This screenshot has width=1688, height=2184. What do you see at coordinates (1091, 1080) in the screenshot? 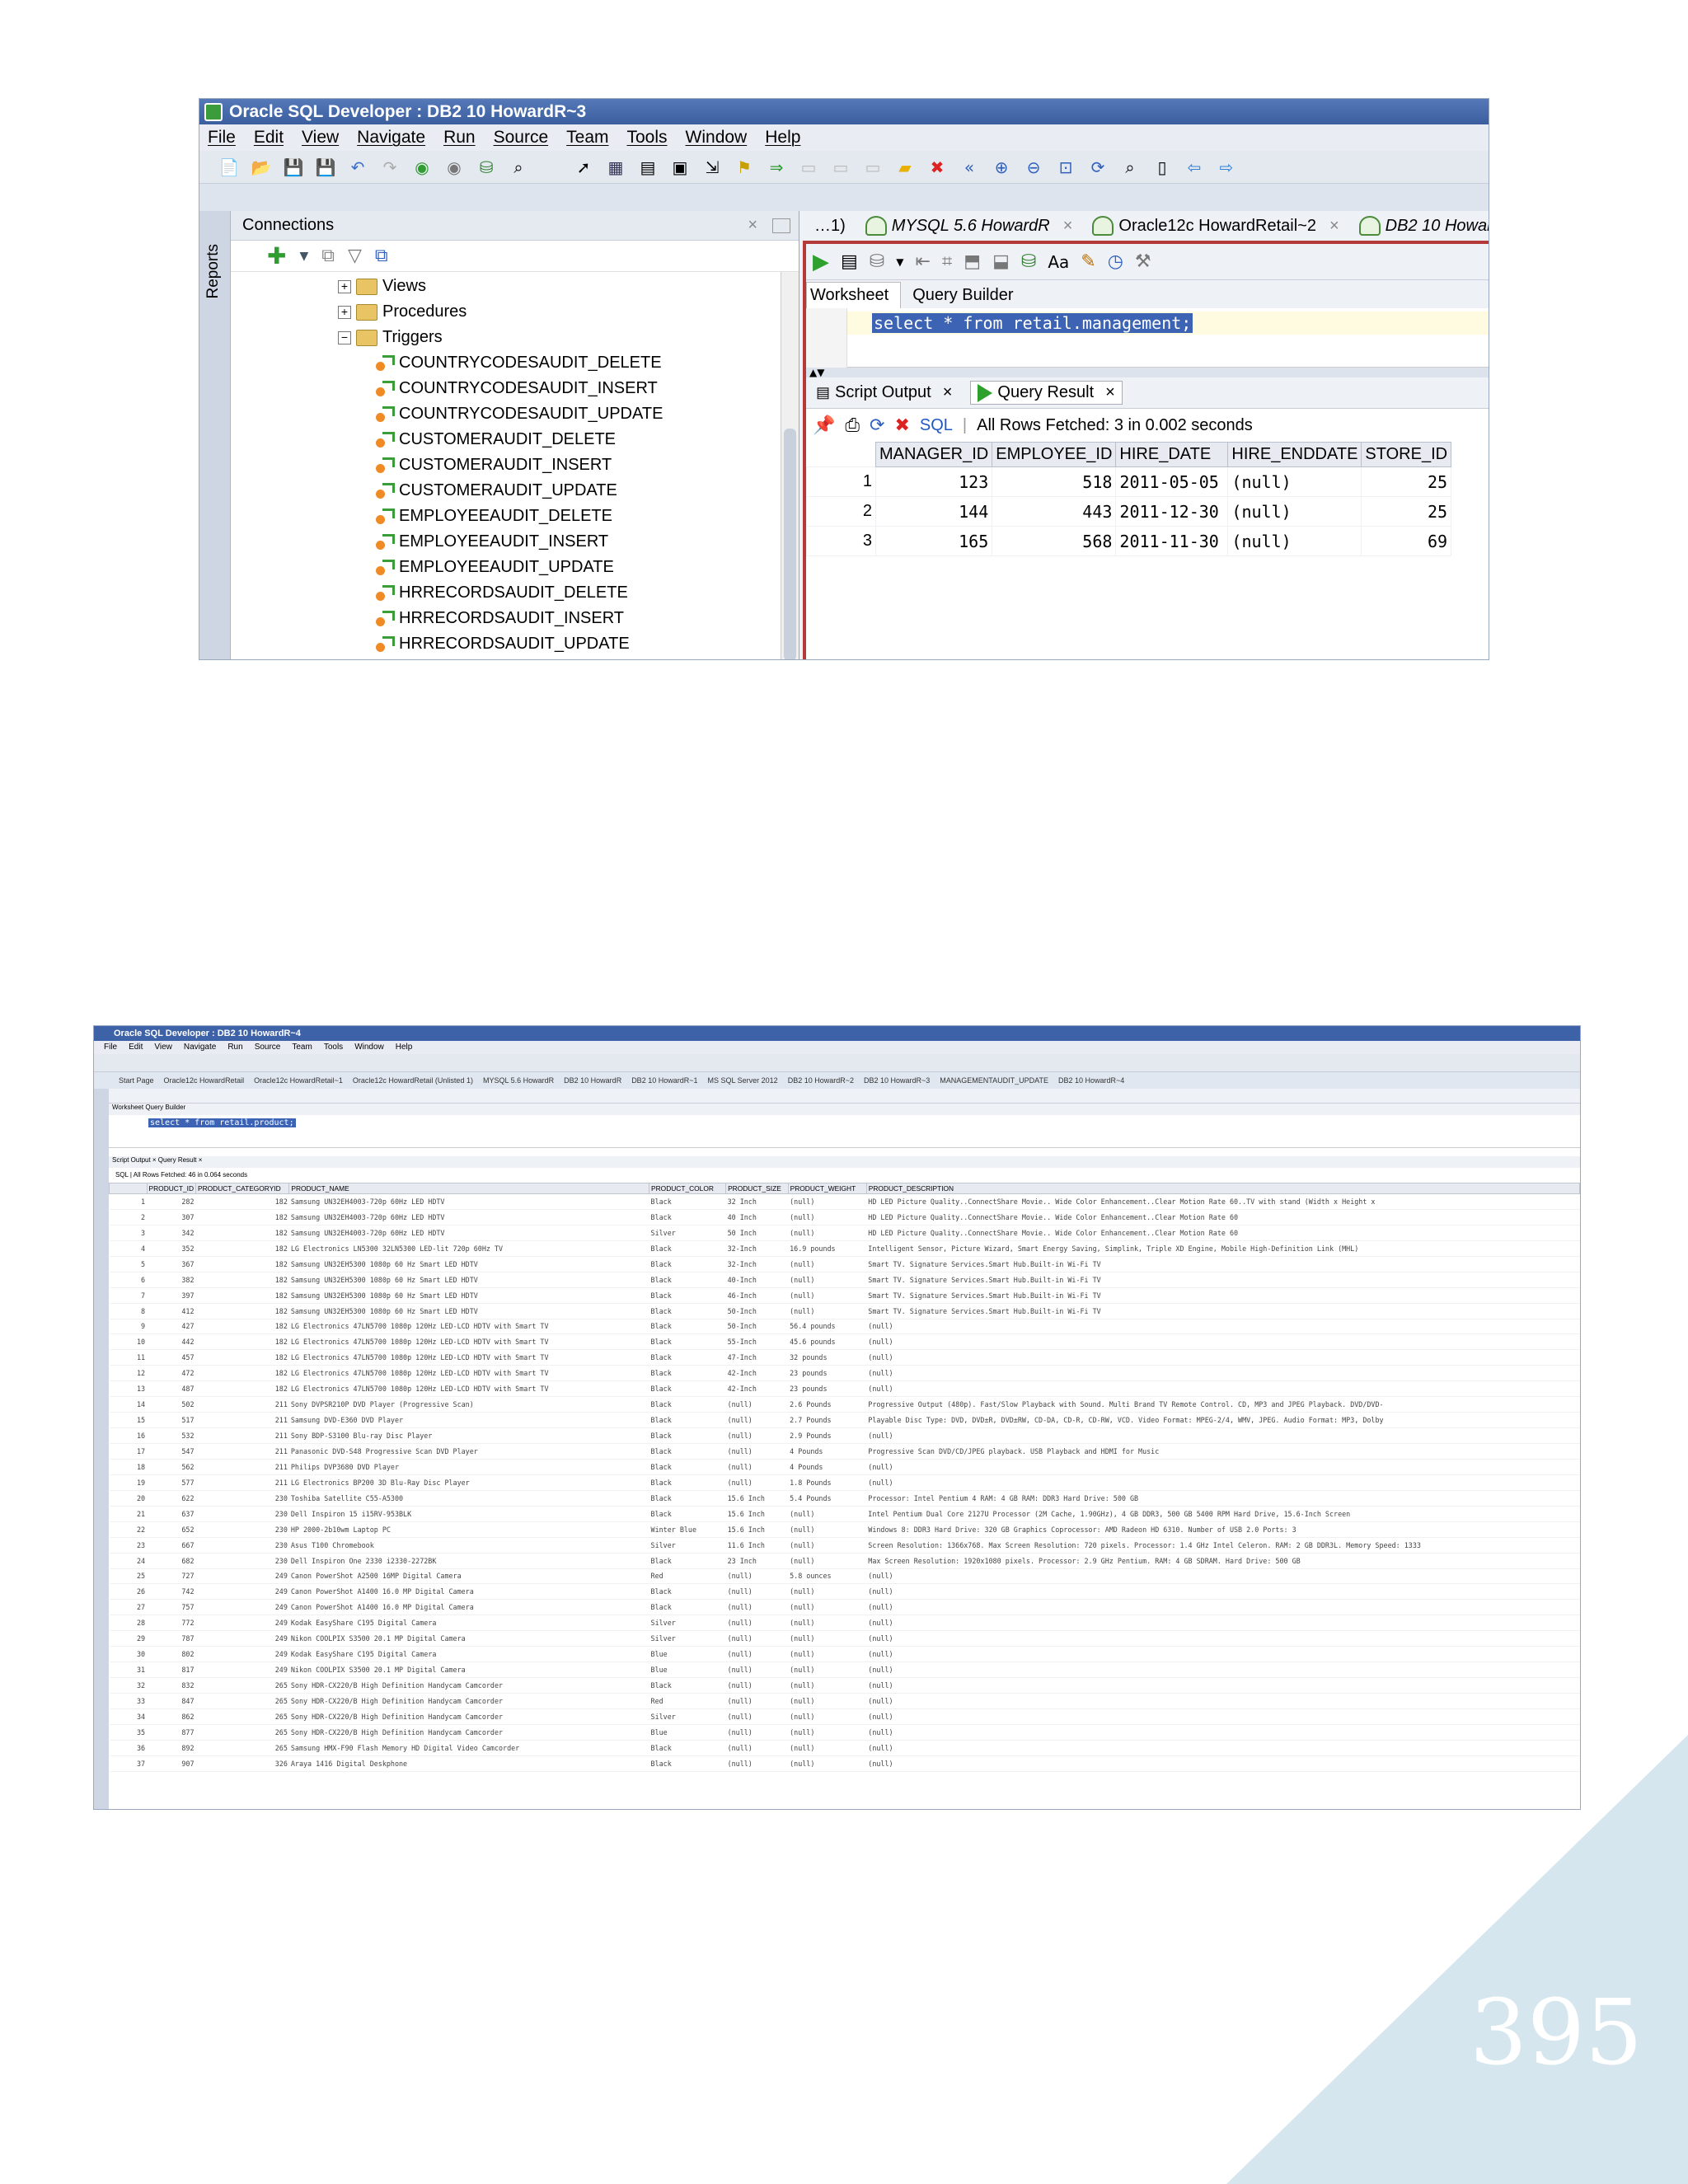
I see `document-tab: DB2 10 HowardR~4` at bounding box center [1091, 1080].